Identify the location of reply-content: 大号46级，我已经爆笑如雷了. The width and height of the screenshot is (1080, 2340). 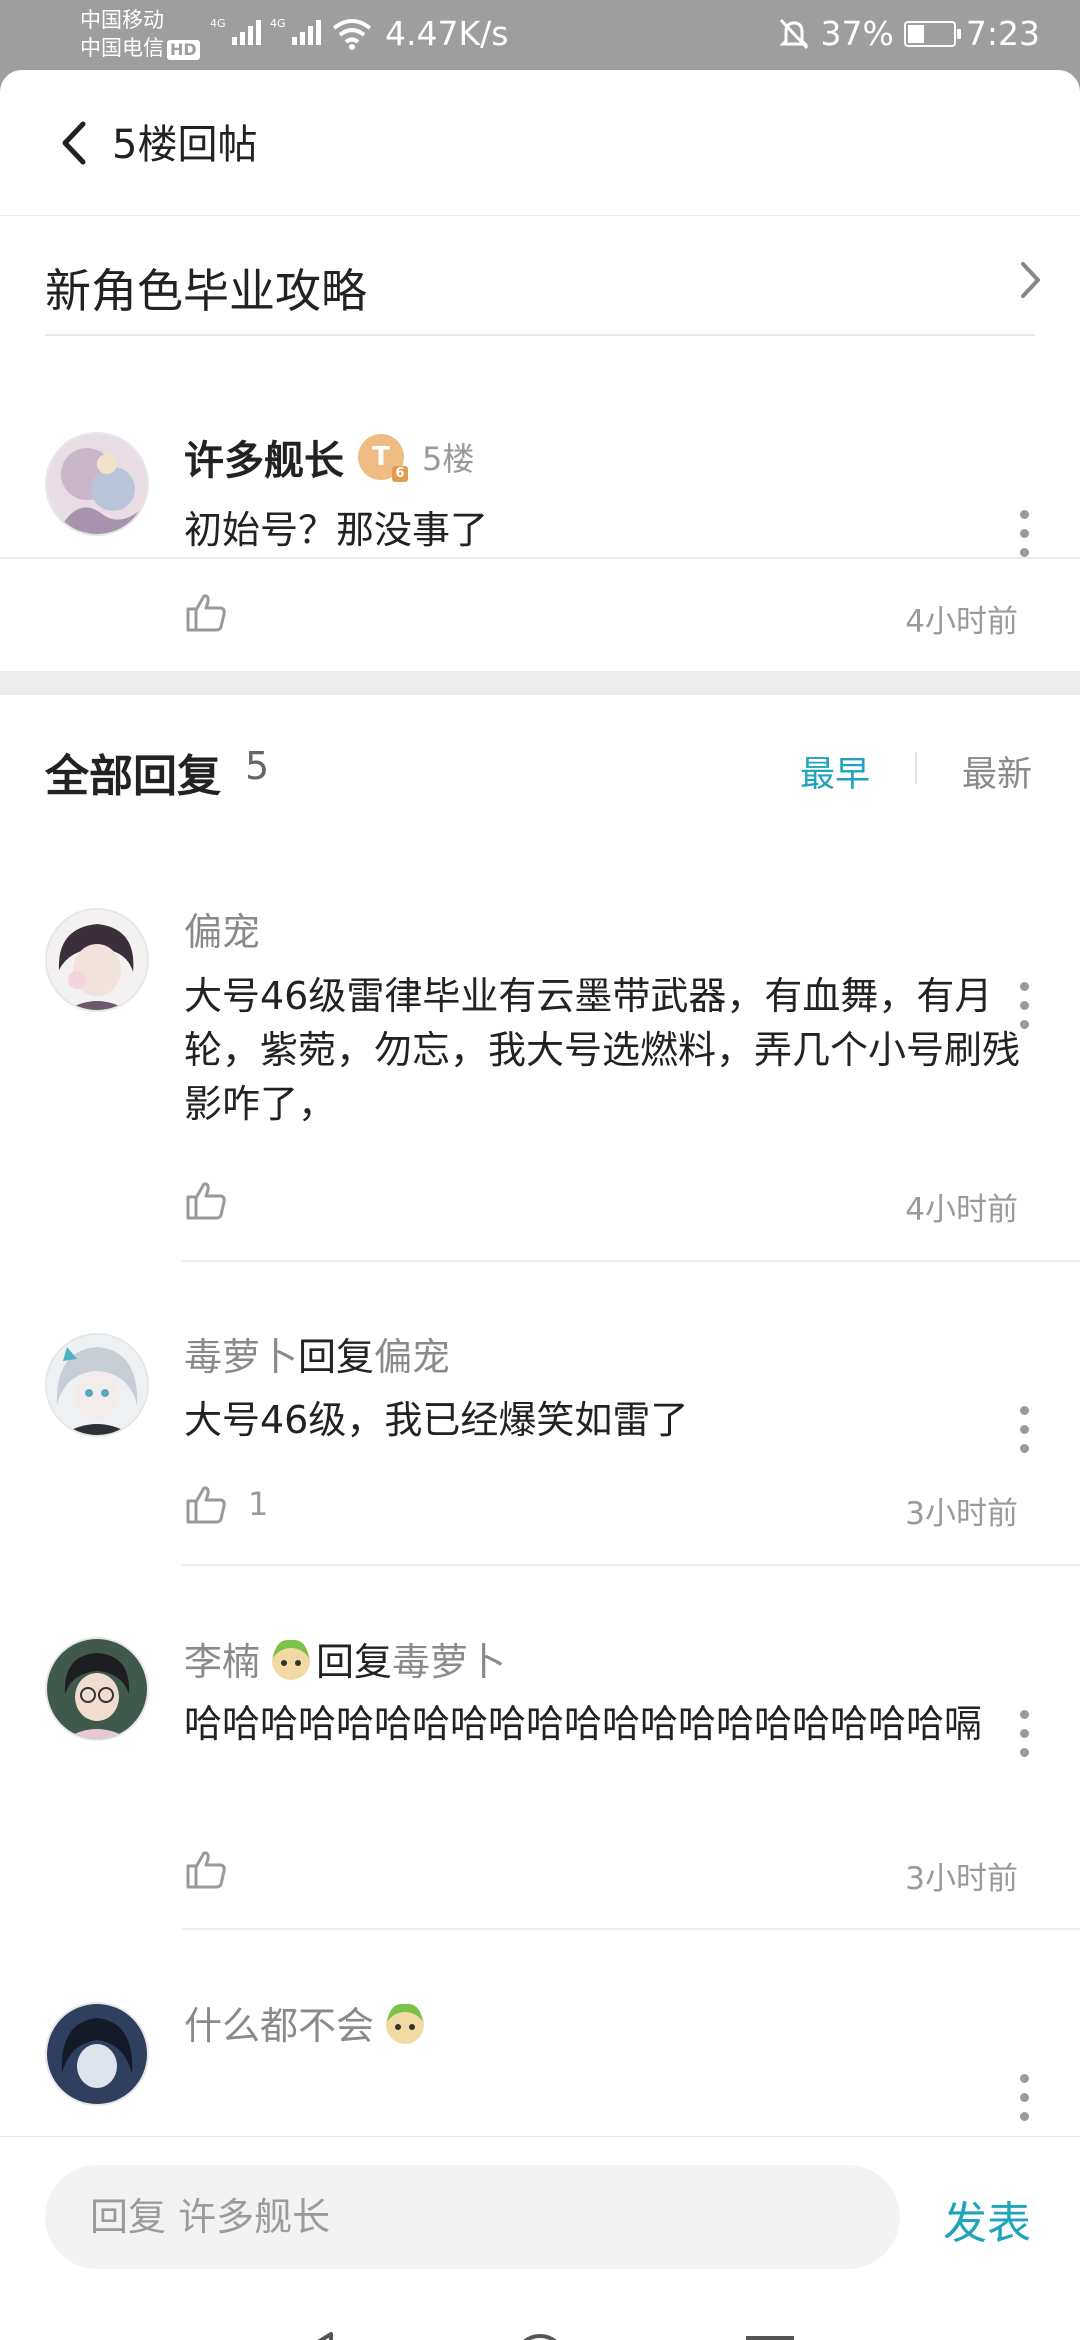
(436, 1420).